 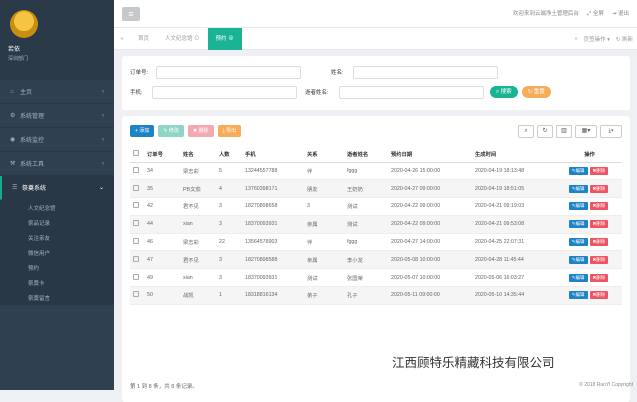 I want to click on tab-home: 首页, so click(x=143, y=39).